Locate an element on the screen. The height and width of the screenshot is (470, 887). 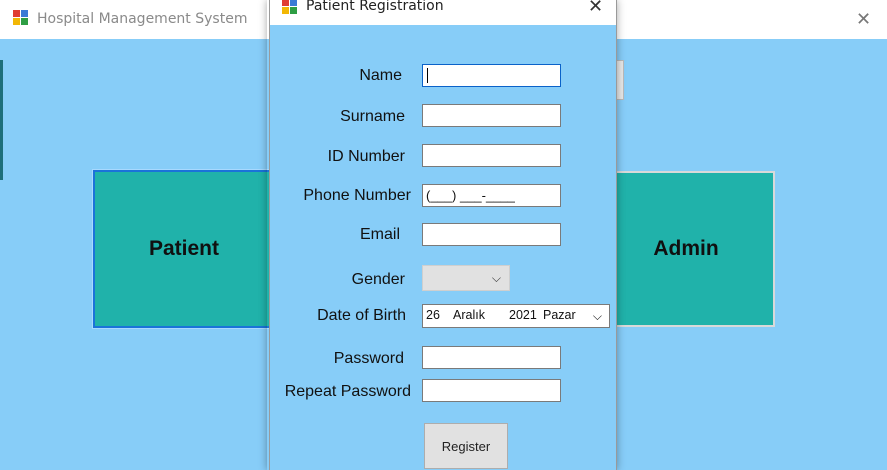
surname-input is located at coordinates (491, 115).